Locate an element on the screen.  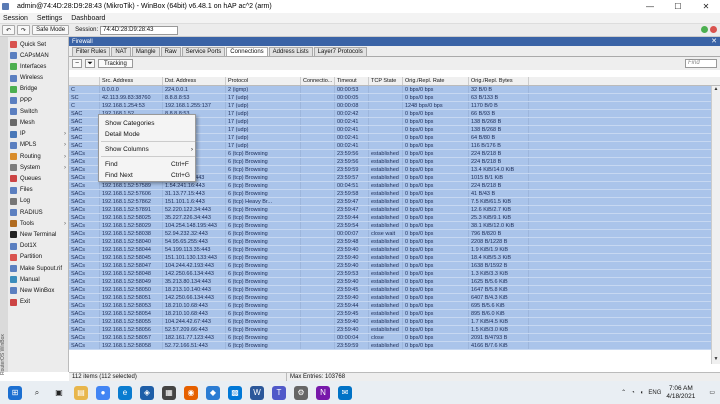
winbox-icon: ◈ is located at coordinates (147, 392).